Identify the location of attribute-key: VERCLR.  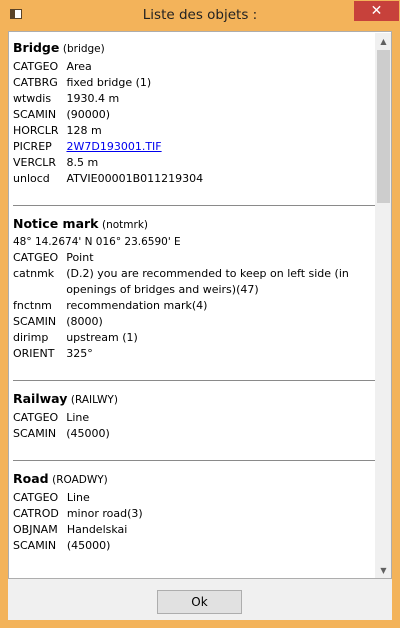
(35, 162).